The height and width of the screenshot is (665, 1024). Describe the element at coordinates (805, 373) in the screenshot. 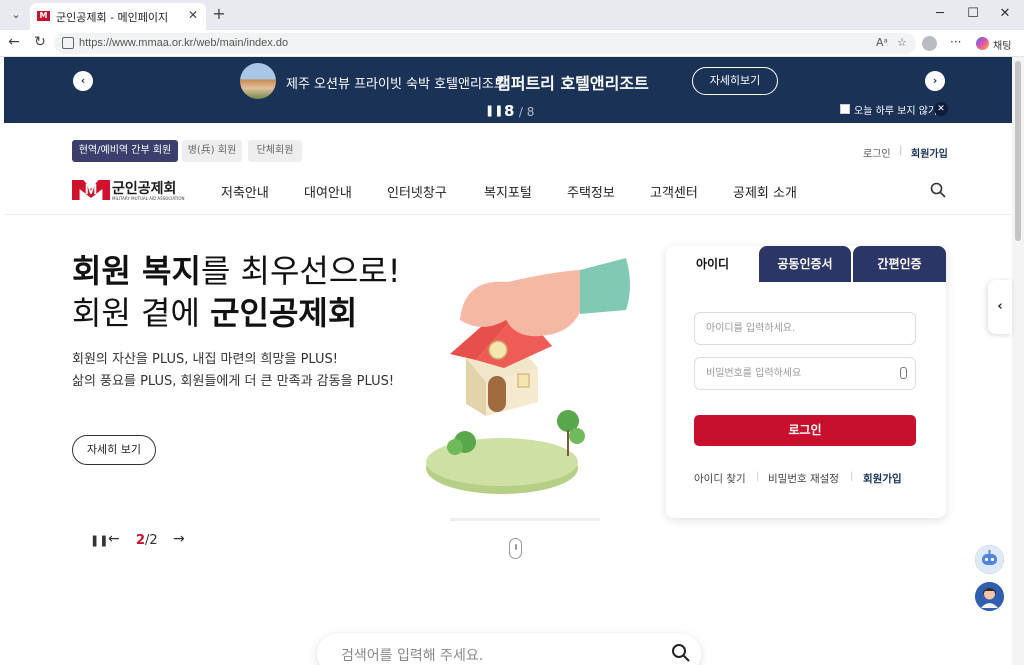

I see `password-input: 비밀번호를 입력하세요` at that location.